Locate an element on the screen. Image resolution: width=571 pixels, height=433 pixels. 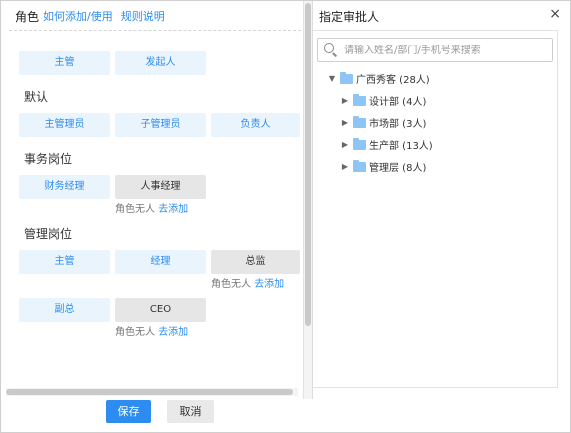
role-chip-director: 总监 is located at coordinates (255, 262).